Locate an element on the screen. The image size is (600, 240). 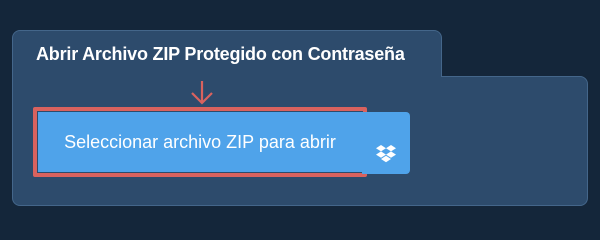
dropbox-button is located at coordinates (386, 143).